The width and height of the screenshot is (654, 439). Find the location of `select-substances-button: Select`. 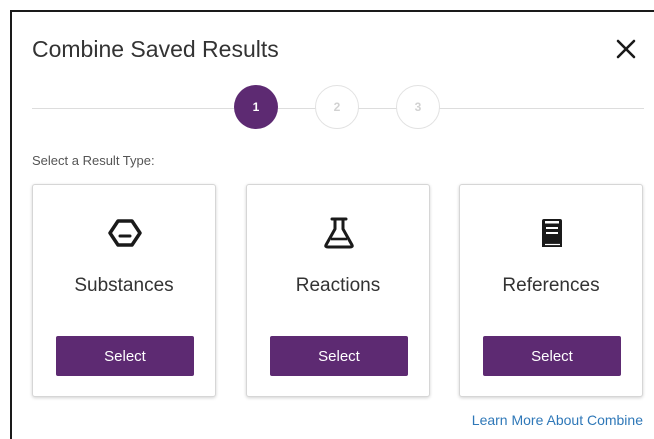

select-substances-button: Select is located at coordinates (125, 356).